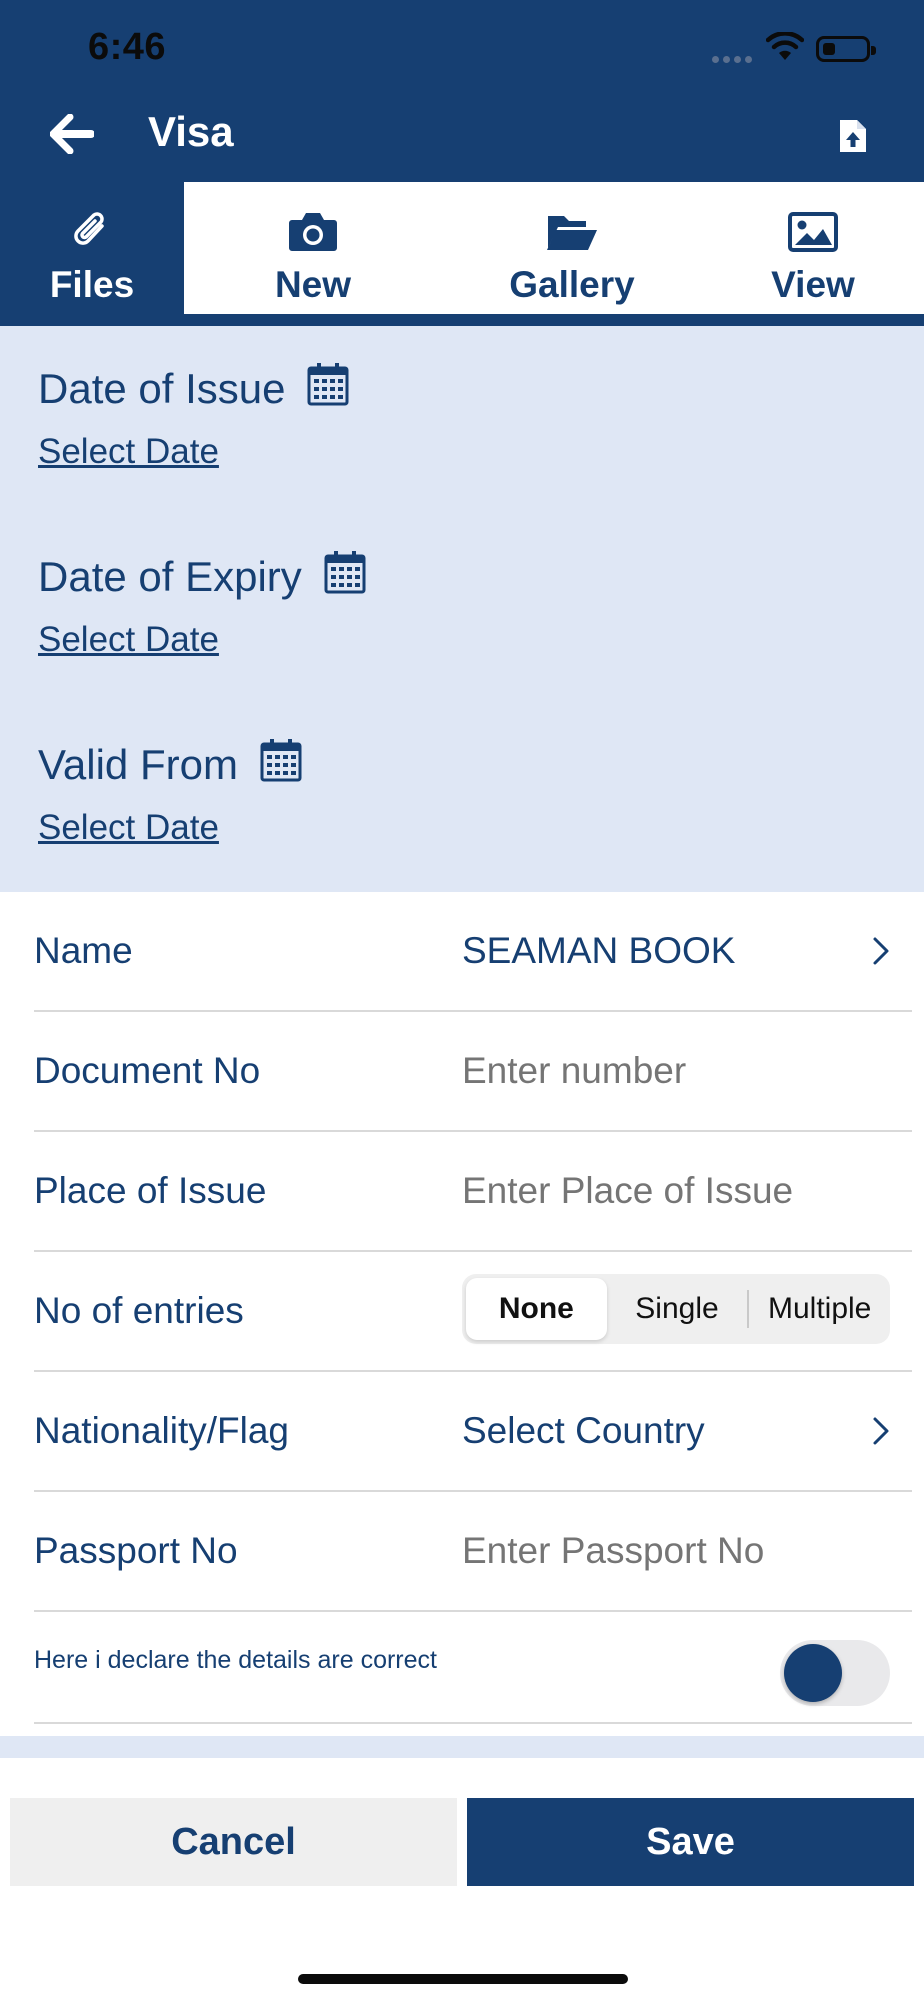  I want to click on file-upload-icon, so click(849, 139).